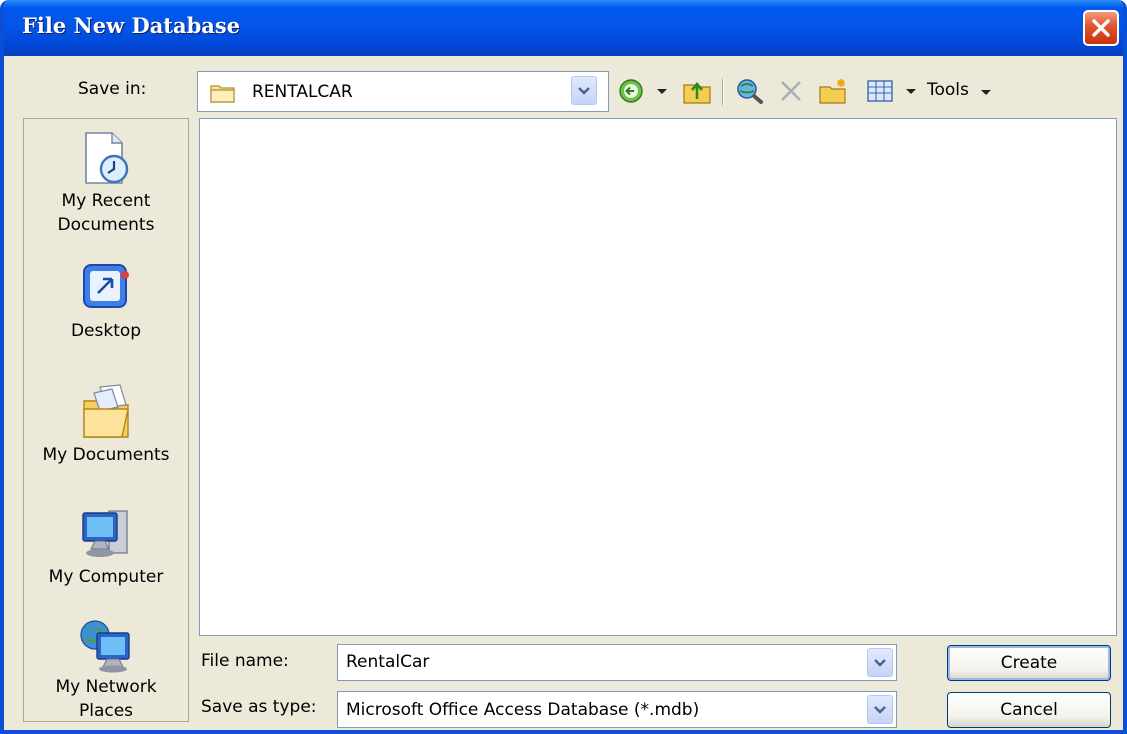 Image resolution: width=1127 pixels, height=734 pixels. Describe the element at coordinates (106, 286) in the screenshot. I see `desktop-icon` at that location.